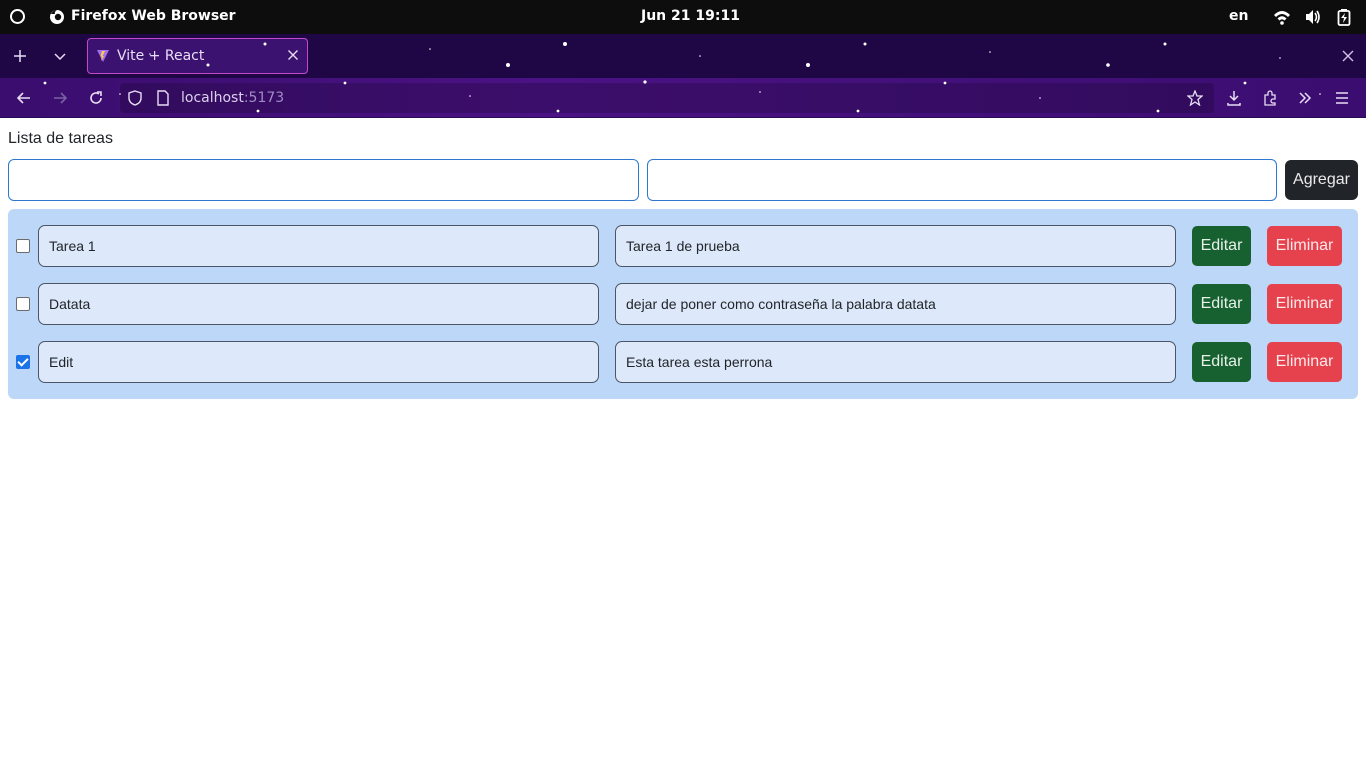 This screenshot has height=763, width=1366. I want to click on downloads-button, so click(1234, 98).